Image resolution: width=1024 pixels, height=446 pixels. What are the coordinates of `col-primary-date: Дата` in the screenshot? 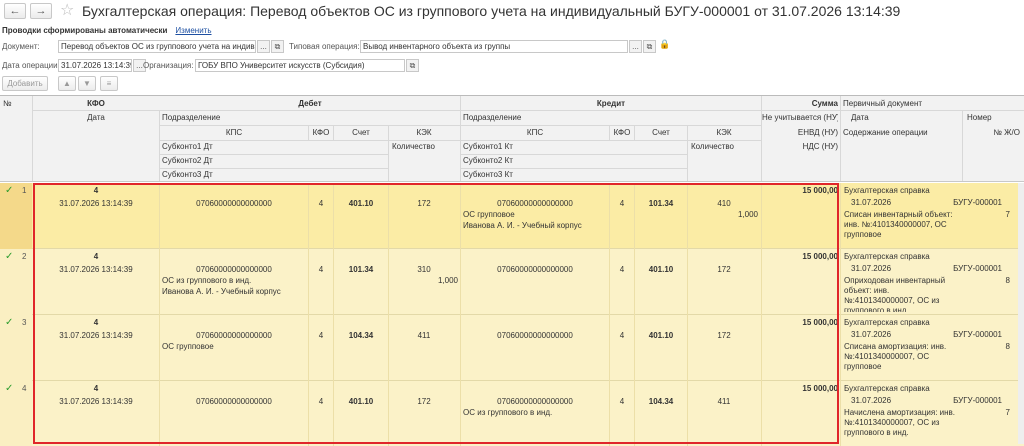 It's located at (860, 118).